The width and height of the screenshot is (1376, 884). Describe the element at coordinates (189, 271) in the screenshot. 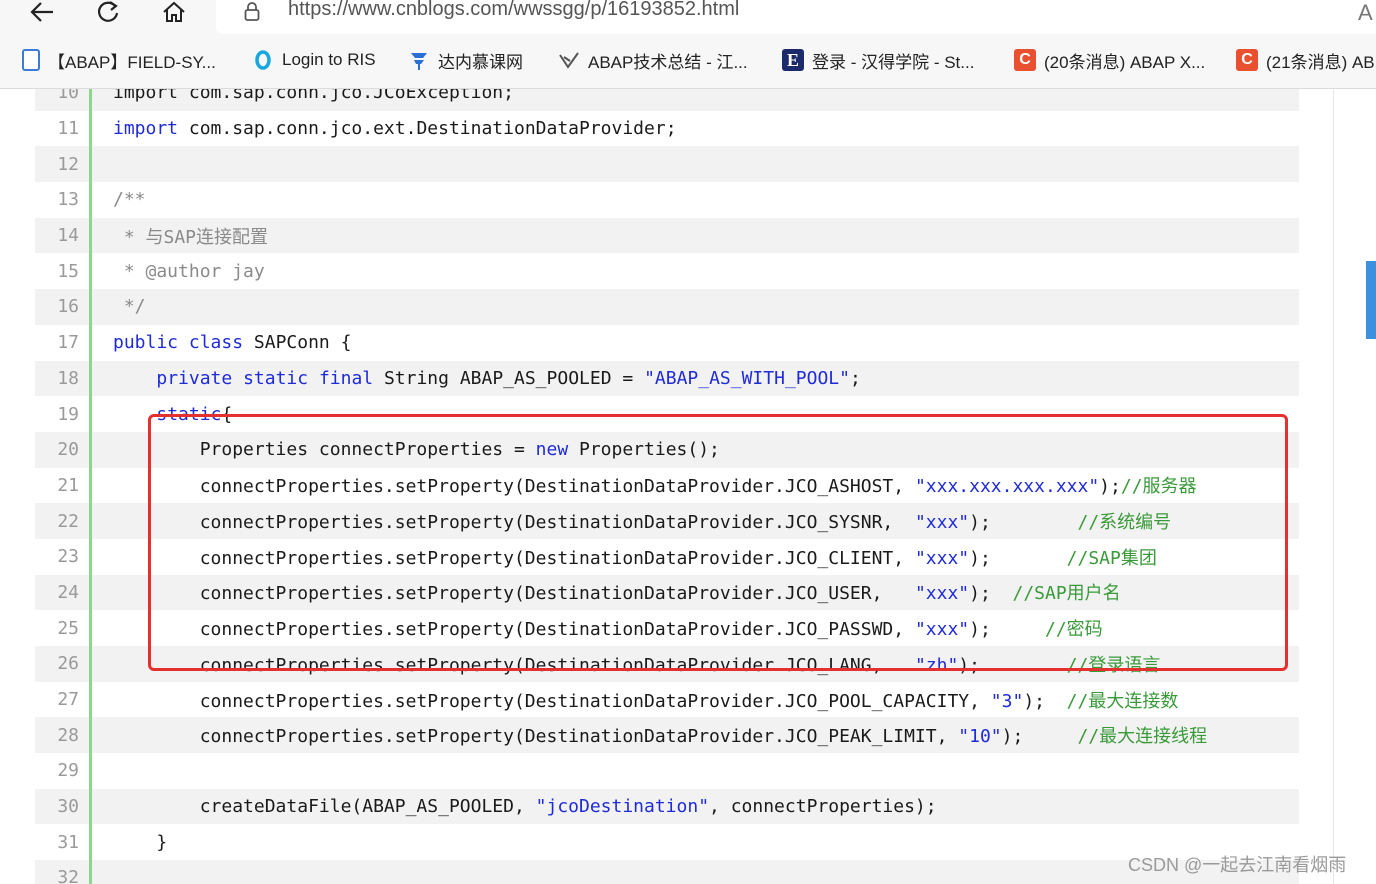

I see `code-token: * @author jay` at that location.